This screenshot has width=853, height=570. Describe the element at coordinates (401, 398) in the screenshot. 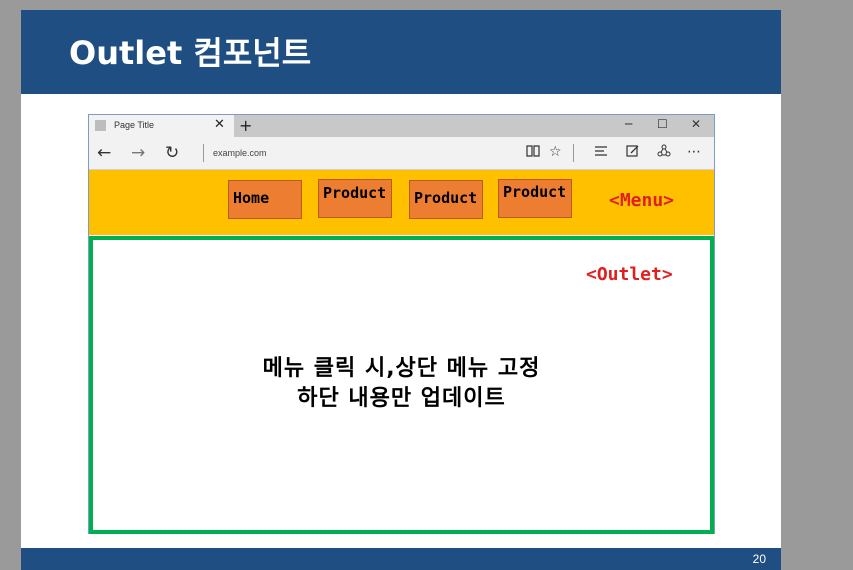

I see `outlet-description-line-2: 하단 내용만 업데이트` at that location.